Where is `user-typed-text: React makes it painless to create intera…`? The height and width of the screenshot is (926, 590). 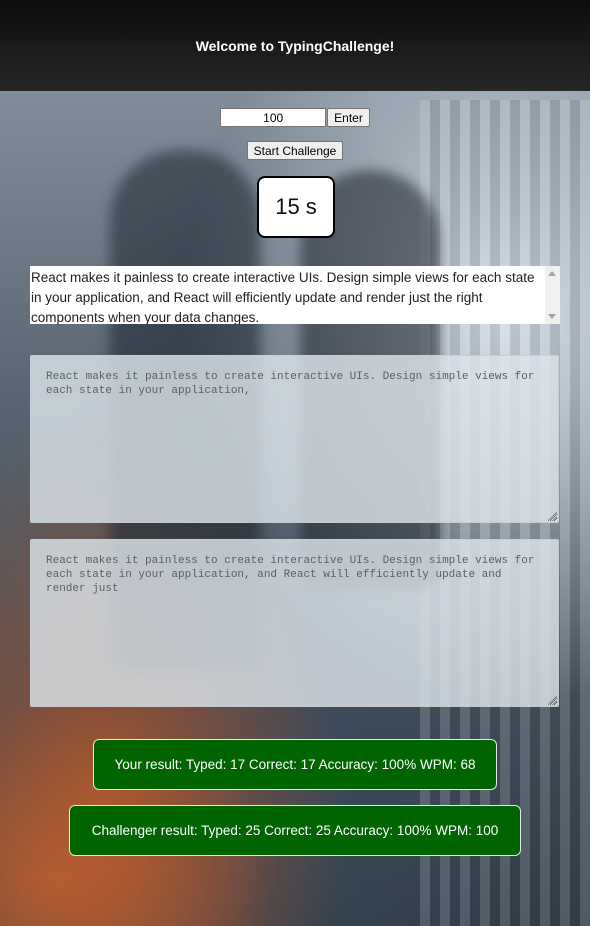 user-typed-text: React makes it painless to create intera… is located at coordinates (290, 384).